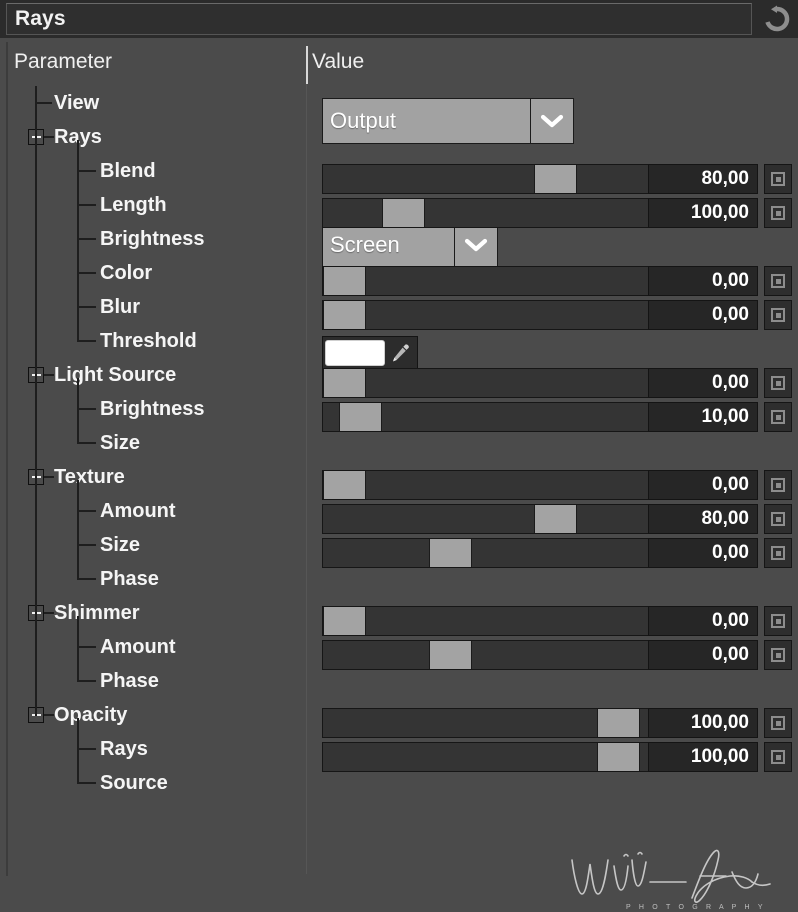 The height and width of the screenshot is (912, 798). What do you see at coordinates (703, 553) in the screenshot?
I see `value-field-texture-phase: 0,00` at bounding box center [703, 553].